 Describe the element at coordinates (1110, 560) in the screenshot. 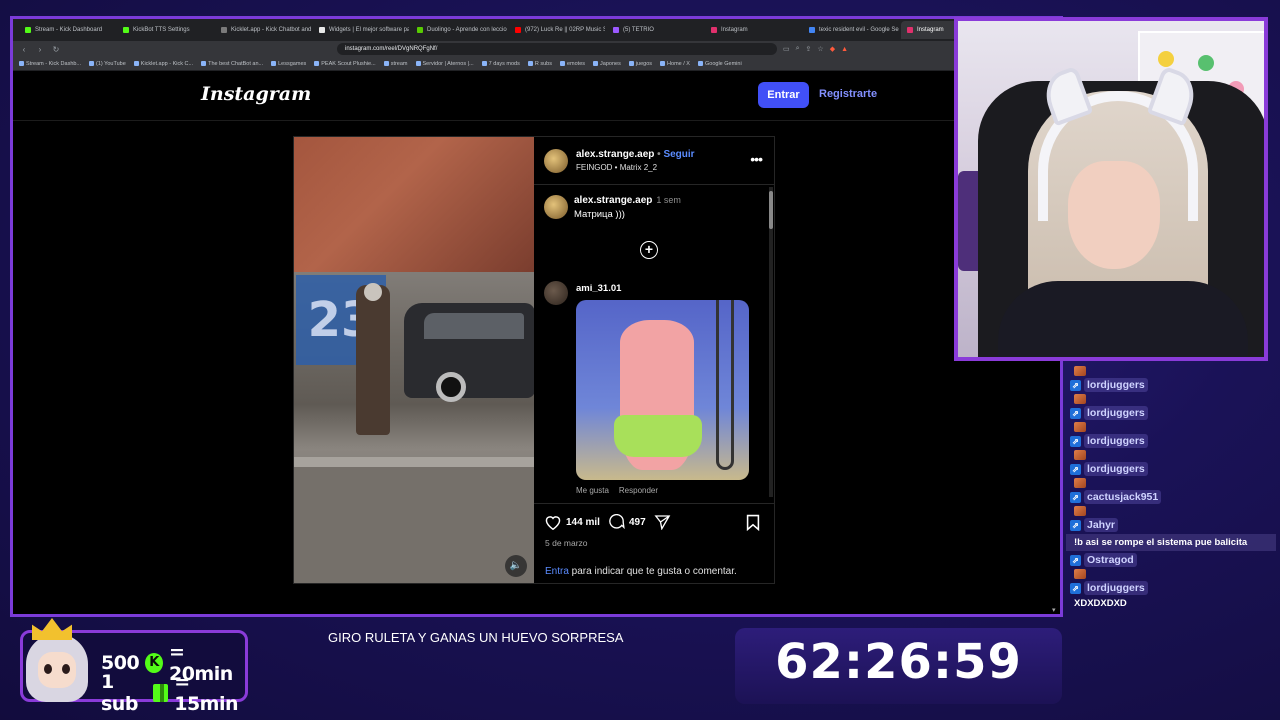

I see `chat-username: Ostragod` at that location.